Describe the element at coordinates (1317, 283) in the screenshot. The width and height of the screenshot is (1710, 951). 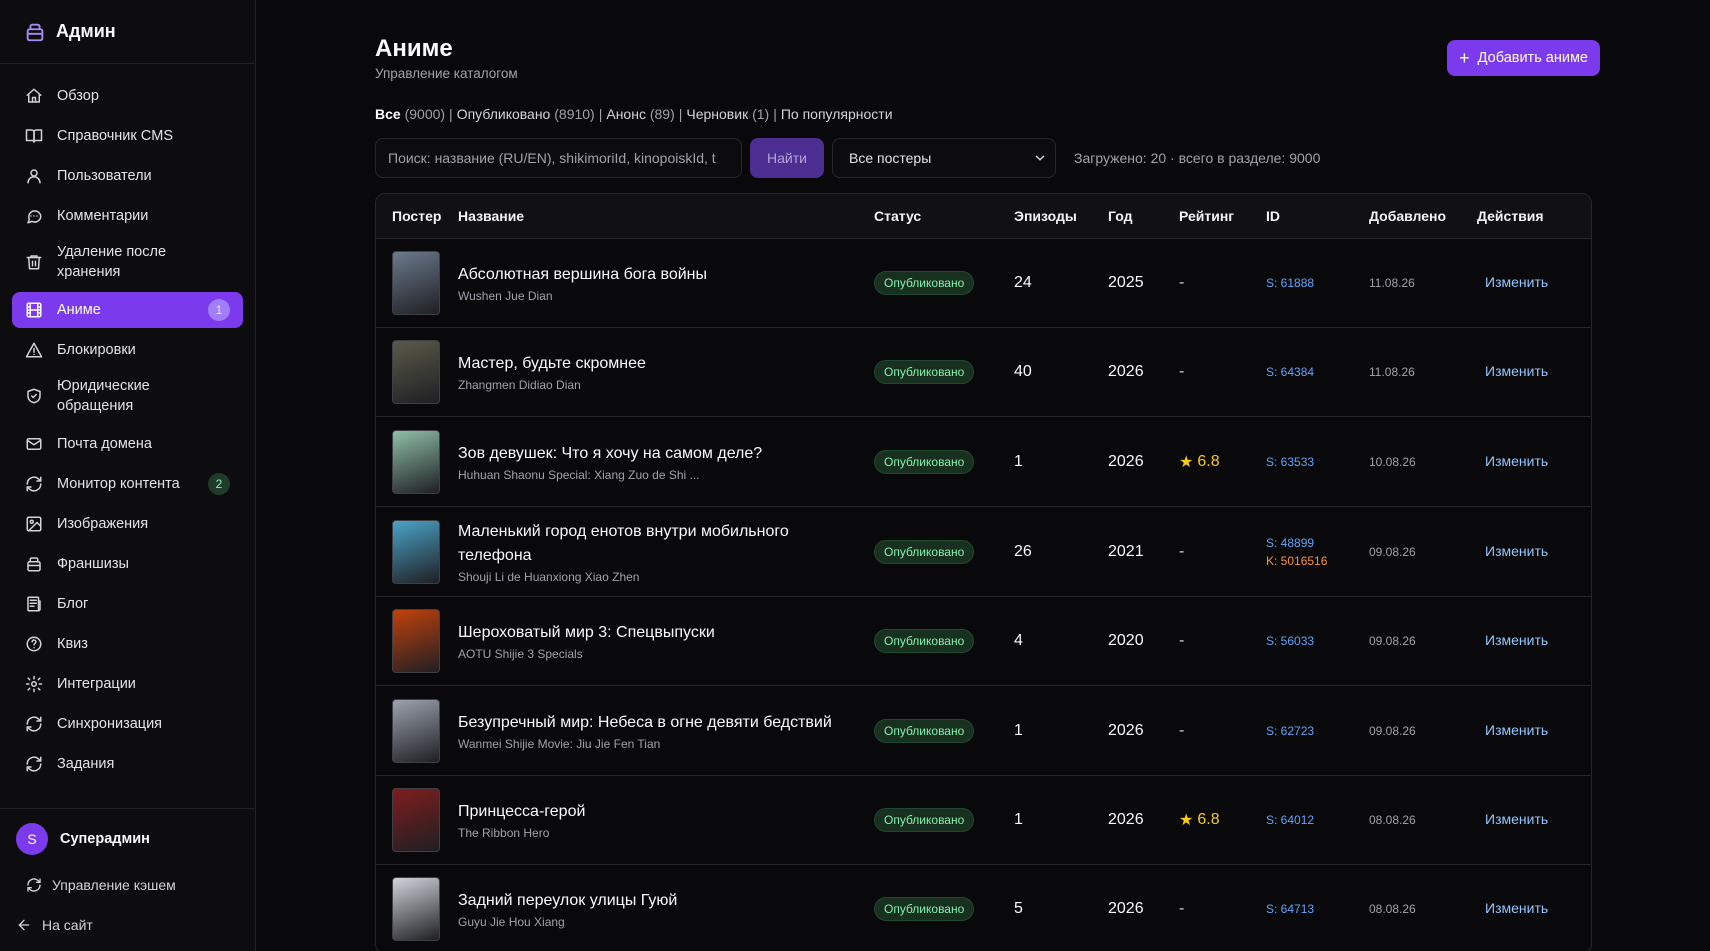
I see `shikimori-id-link: S: 61888` at that location.